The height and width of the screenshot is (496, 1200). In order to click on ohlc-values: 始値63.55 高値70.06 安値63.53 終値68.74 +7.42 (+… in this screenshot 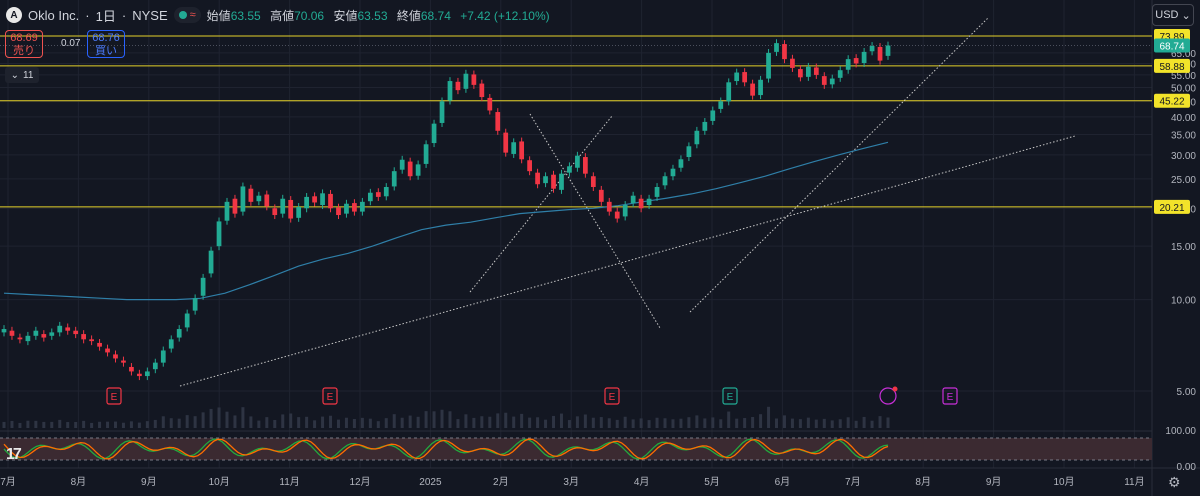, I will do `click(378, 15)`.